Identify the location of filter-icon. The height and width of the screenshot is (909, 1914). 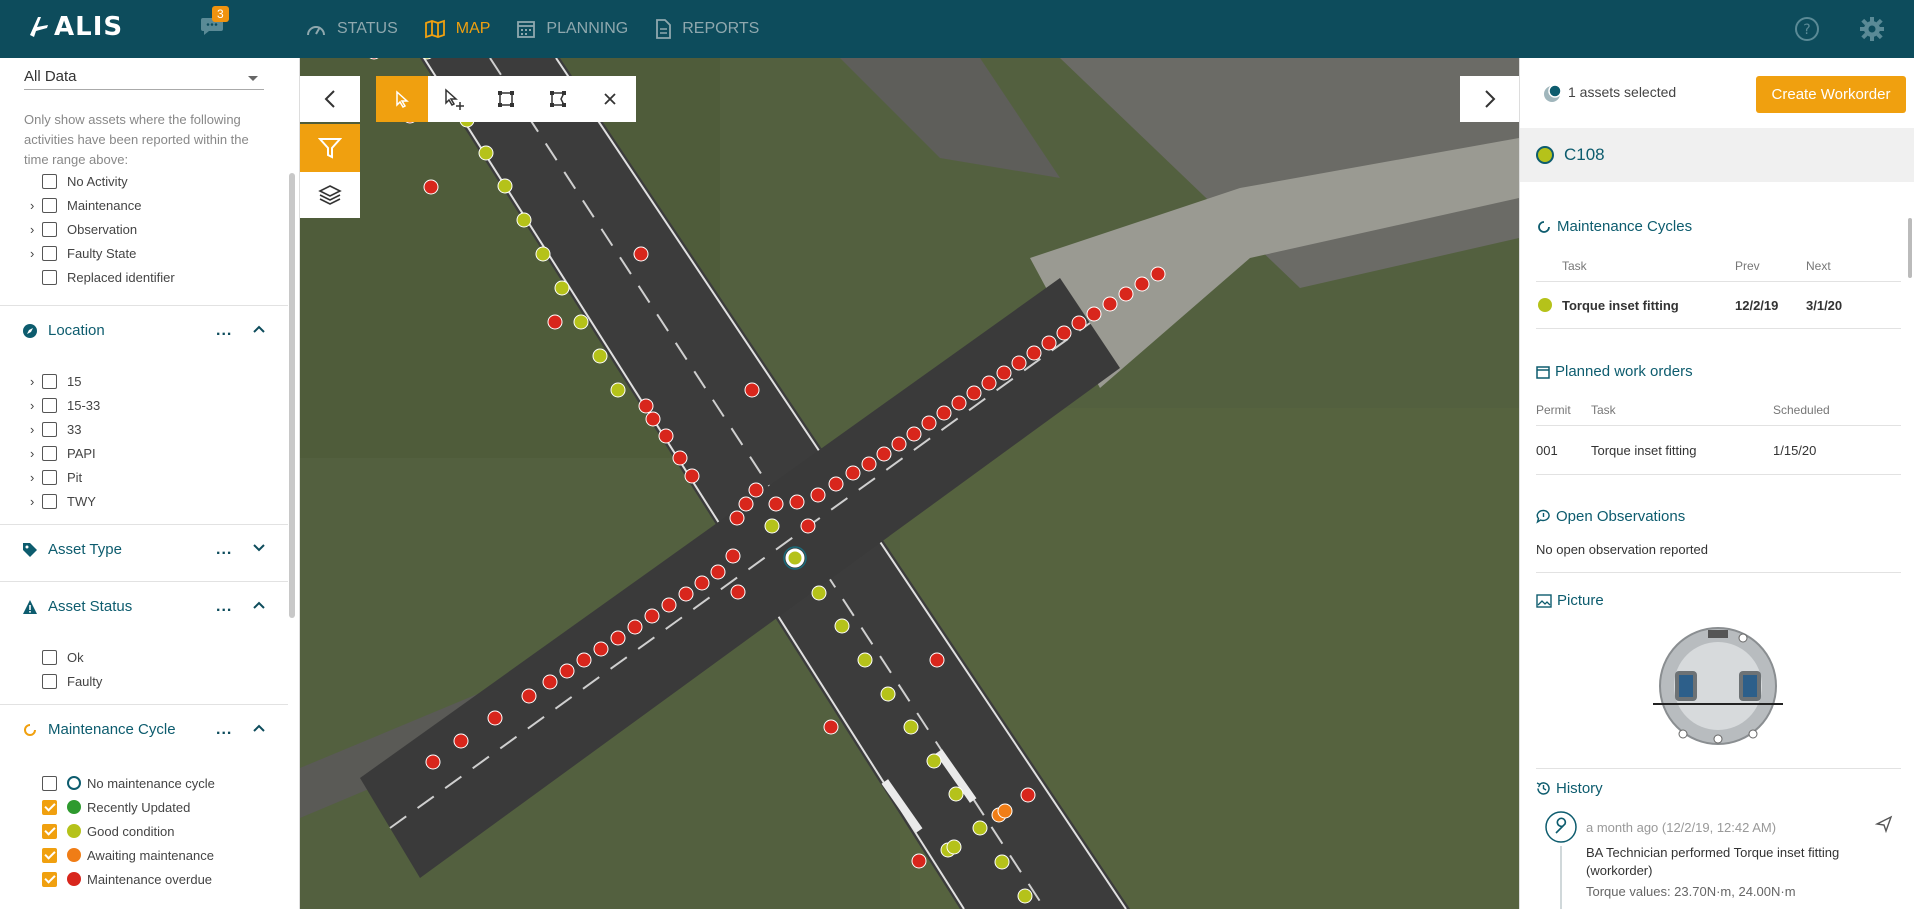
(330, 148).